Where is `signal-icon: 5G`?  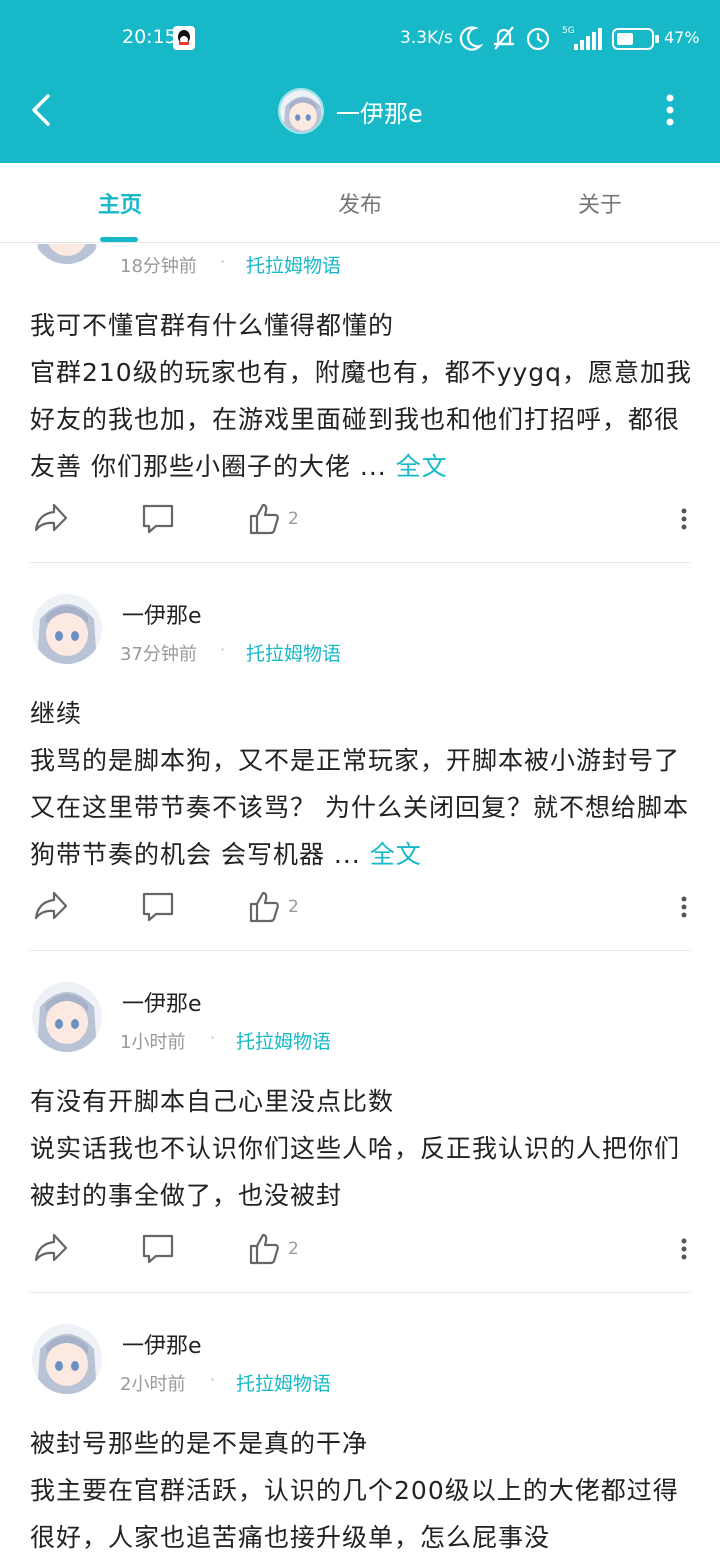
signal-icon: 5G is located at coordinates (582, 38).